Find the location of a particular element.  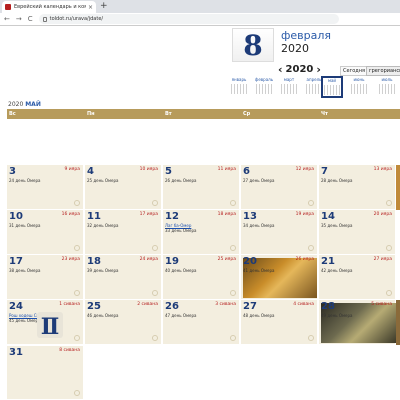

back-button: ← is located at coordinates (7, 19).